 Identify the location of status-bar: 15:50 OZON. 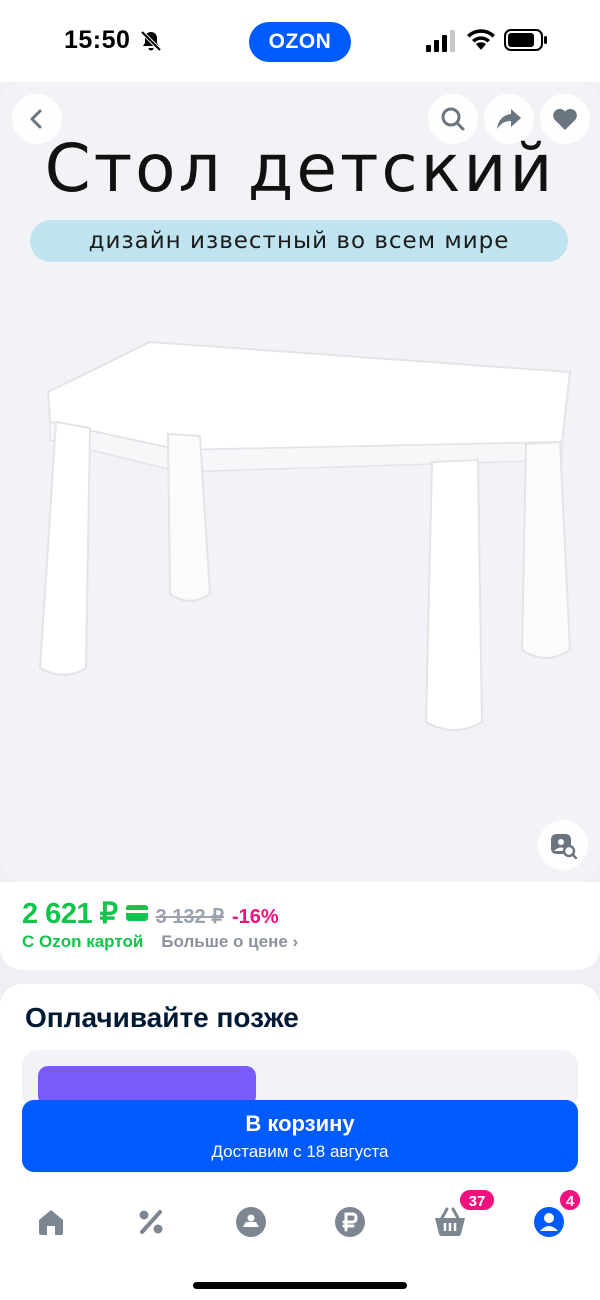
(300, 41).